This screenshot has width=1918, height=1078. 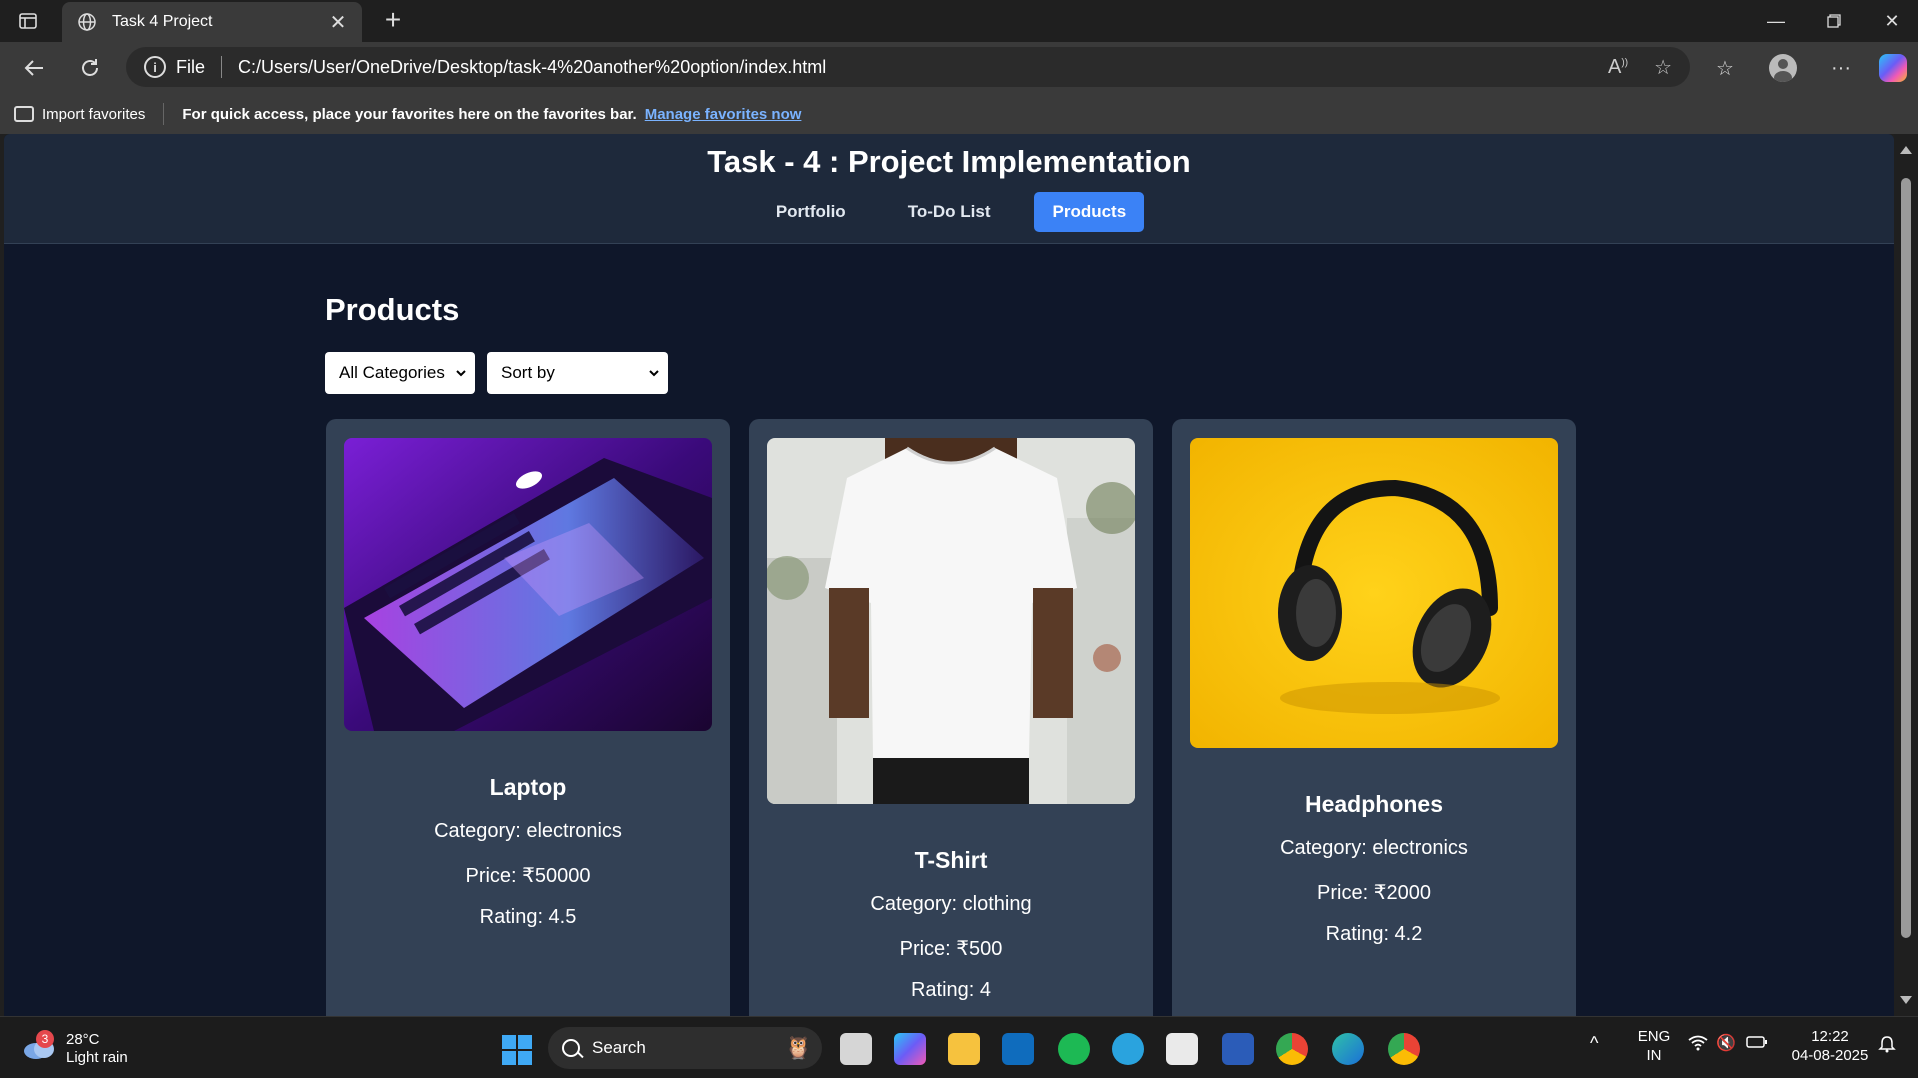 I want to click on copilot-app-icon, so click(x=910, y=1049).